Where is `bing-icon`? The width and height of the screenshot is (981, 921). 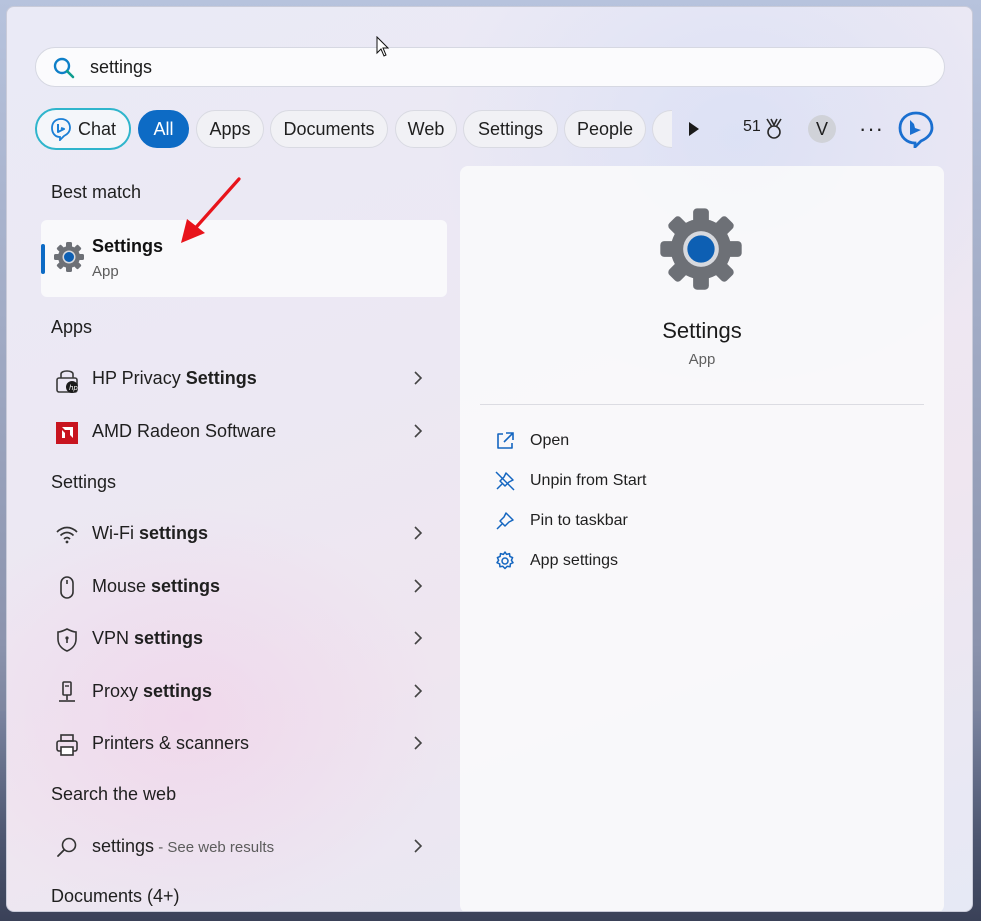
bing-icon is located at coordinates (916, 129).